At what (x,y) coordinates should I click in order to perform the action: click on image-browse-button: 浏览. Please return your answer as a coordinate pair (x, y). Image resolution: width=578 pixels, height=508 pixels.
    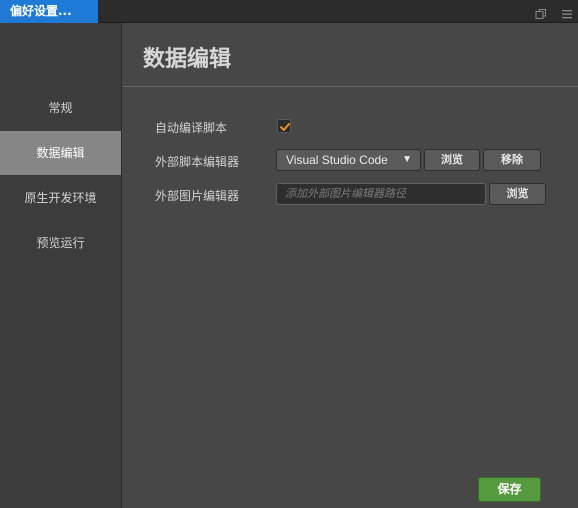
    Looking at the image, I should click on (517, 194).